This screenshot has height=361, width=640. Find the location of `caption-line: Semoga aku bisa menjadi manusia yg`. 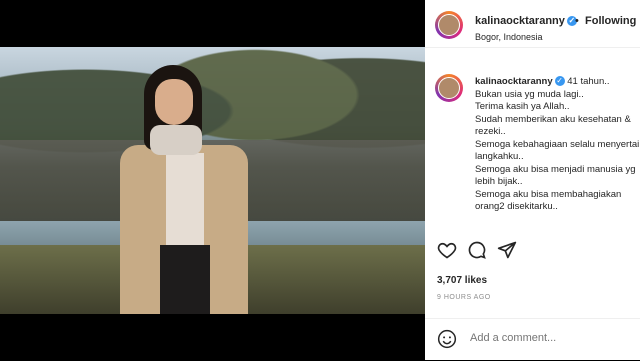

caption-line: Semoga aku bisa menjadi manusia yg is located at coordinates (555, 169).